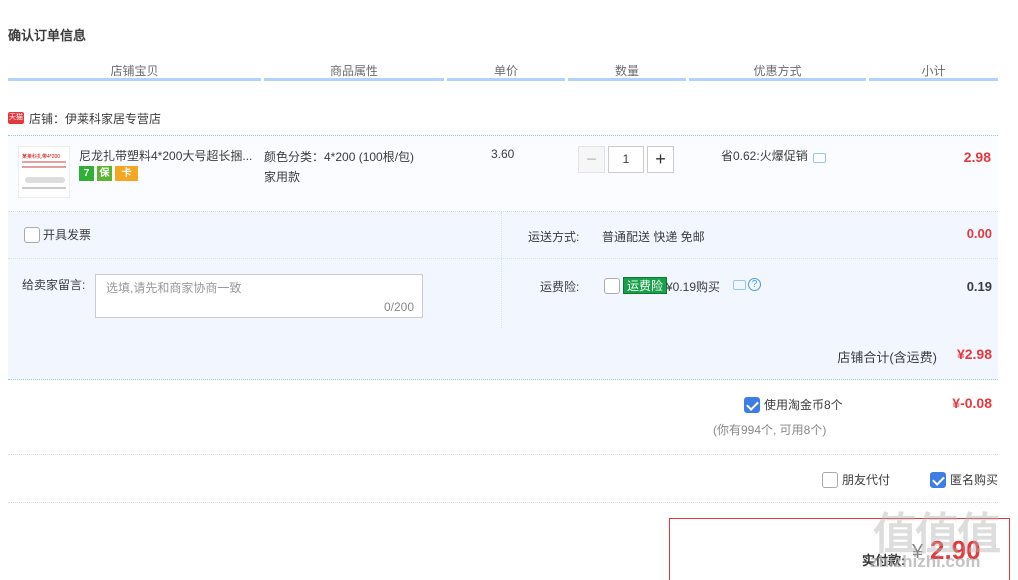  What do you see at coordinates (554, 237) in the screenshot?
I see `shipping-label: 运送方式:` at bounding box center [554, 237].